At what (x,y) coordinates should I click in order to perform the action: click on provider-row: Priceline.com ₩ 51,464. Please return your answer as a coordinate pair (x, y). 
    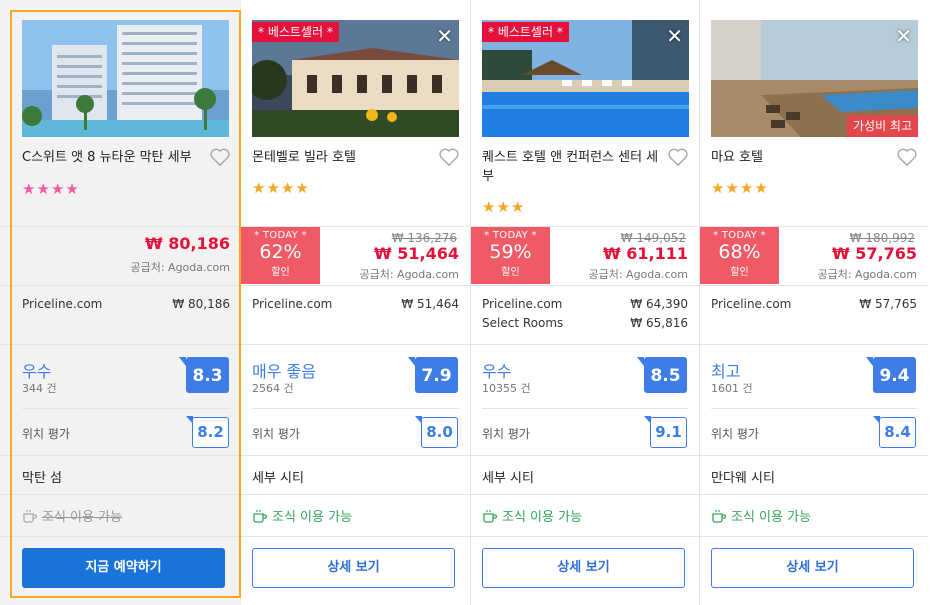
    Looking at the image, I should click on (355, 306).